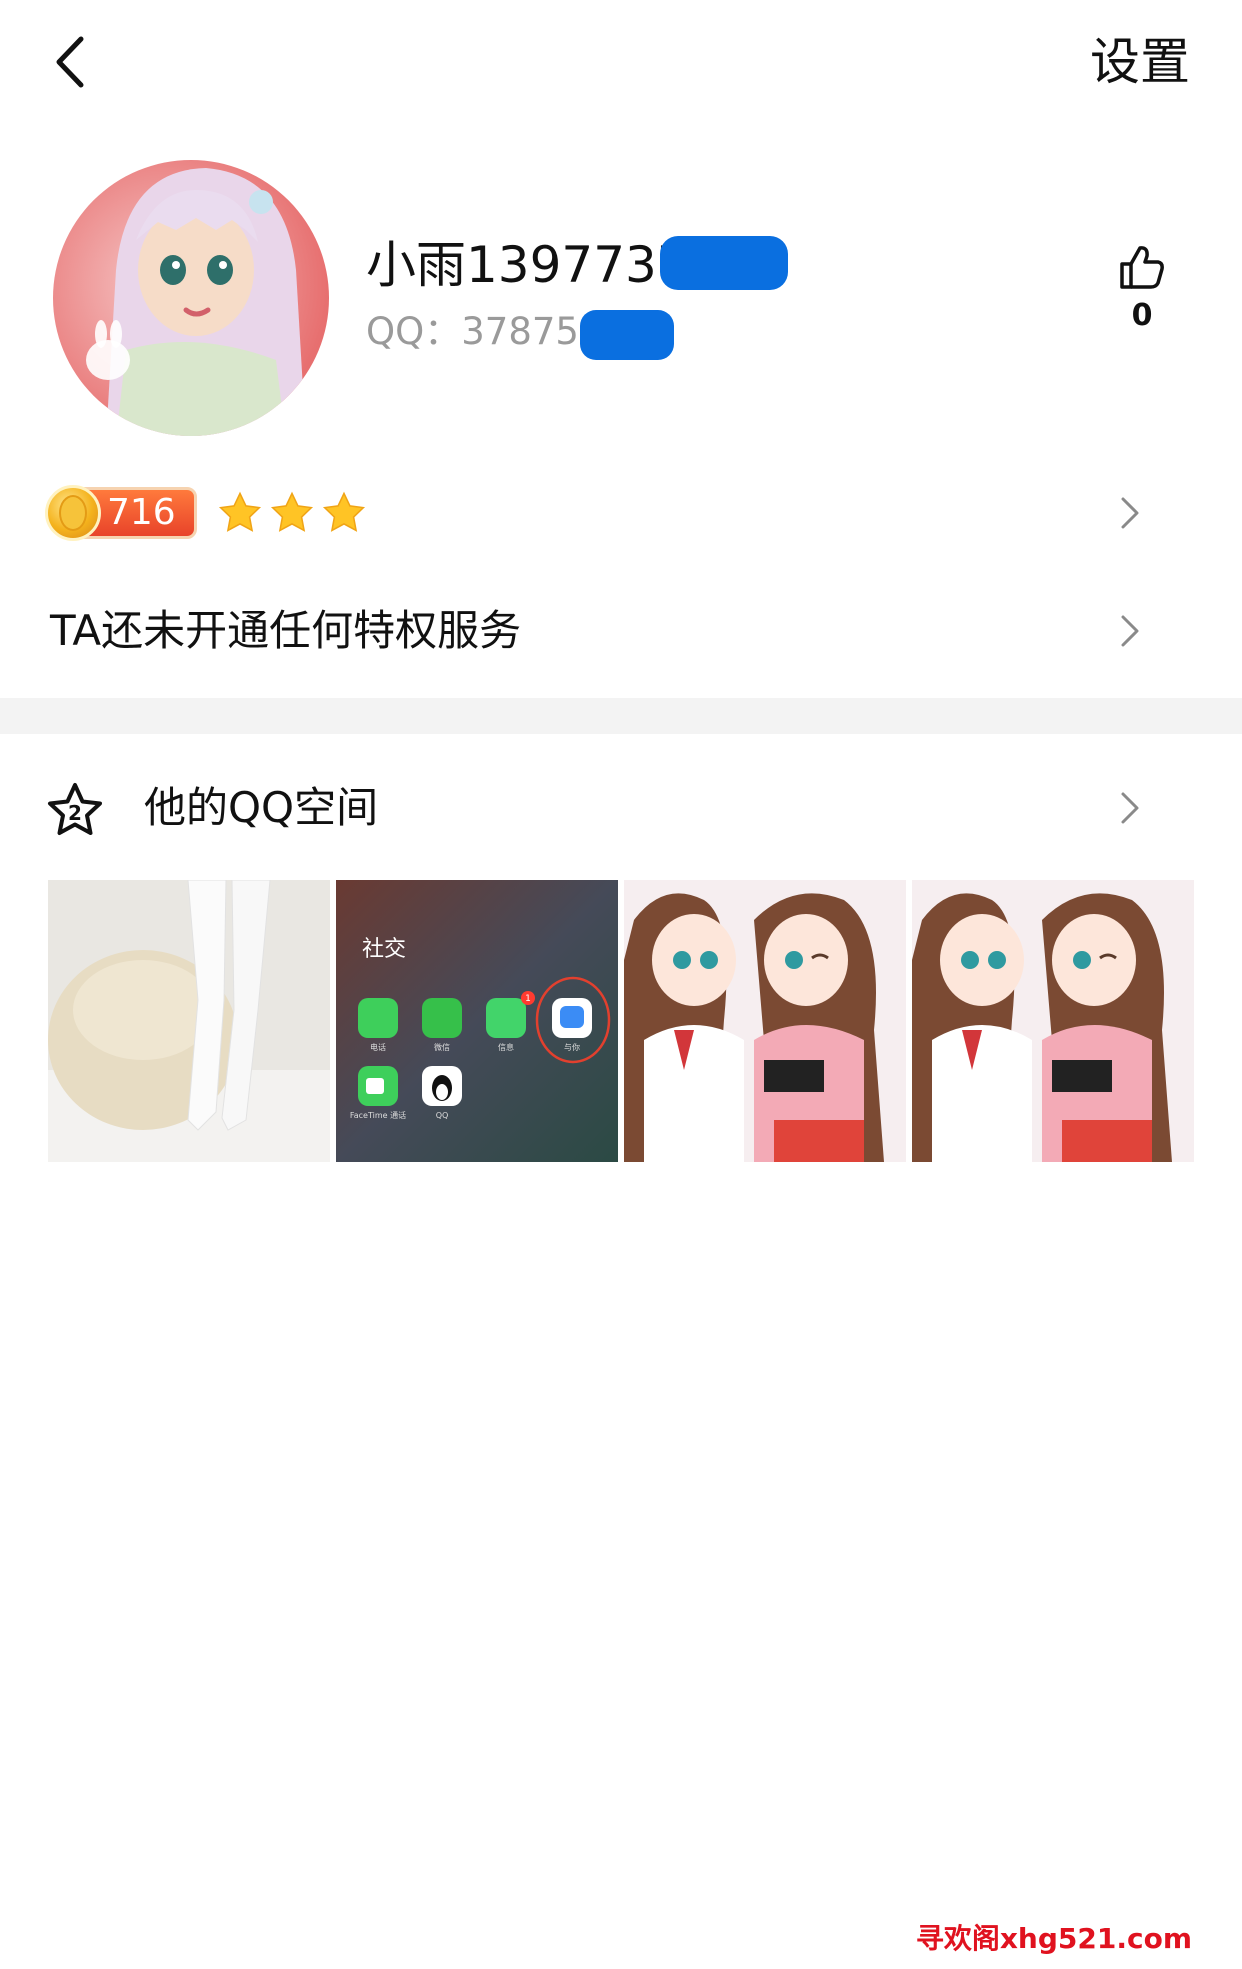 The image size is (1242, 1969). What do you see at coordinates (477, 1021) in the screenshot?
I see `photo-thumbnail: 社交 1 电话 微信 信息 与你 FaceTime 通话 QQ` at bounding box center [477, 1021].